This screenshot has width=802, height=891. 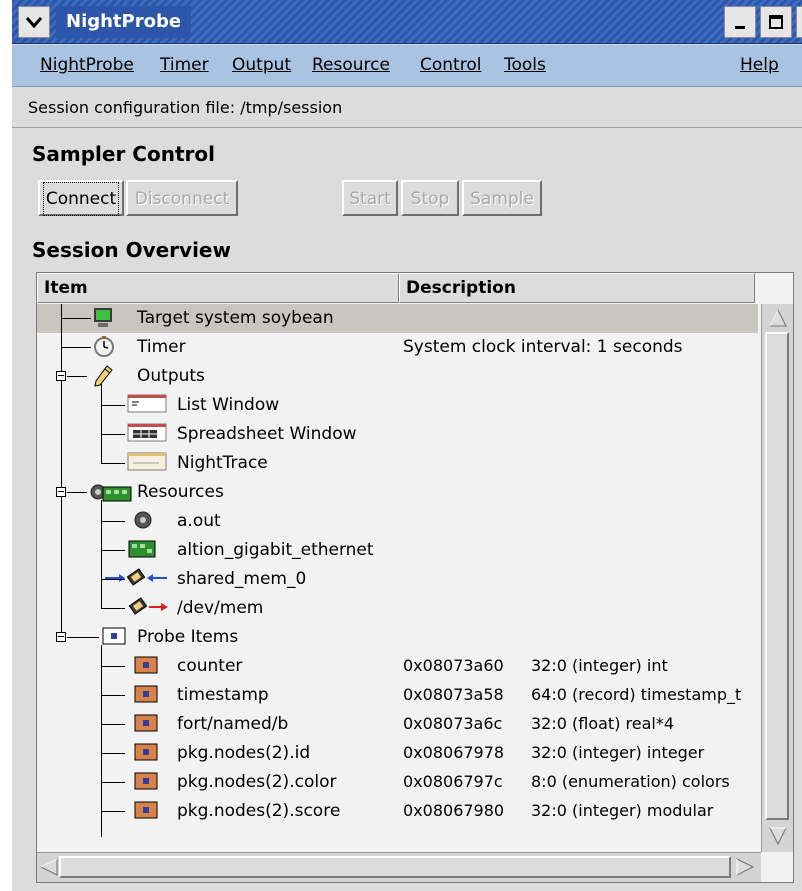 I want to click on menu-tools-label: Tools, so click(x=525, y=65).